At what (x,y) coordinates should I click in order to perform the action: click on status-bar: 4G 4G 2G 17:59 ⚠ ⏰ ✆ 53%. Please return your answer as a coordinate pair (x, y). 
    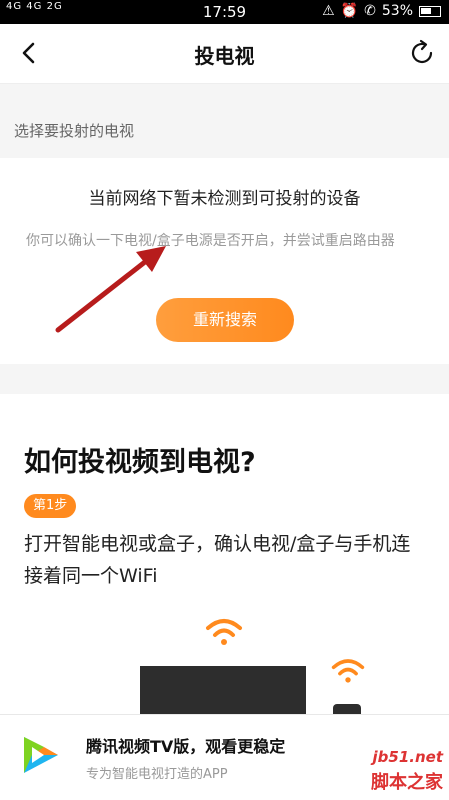
    Looking at the image, I should click on (224, 12).